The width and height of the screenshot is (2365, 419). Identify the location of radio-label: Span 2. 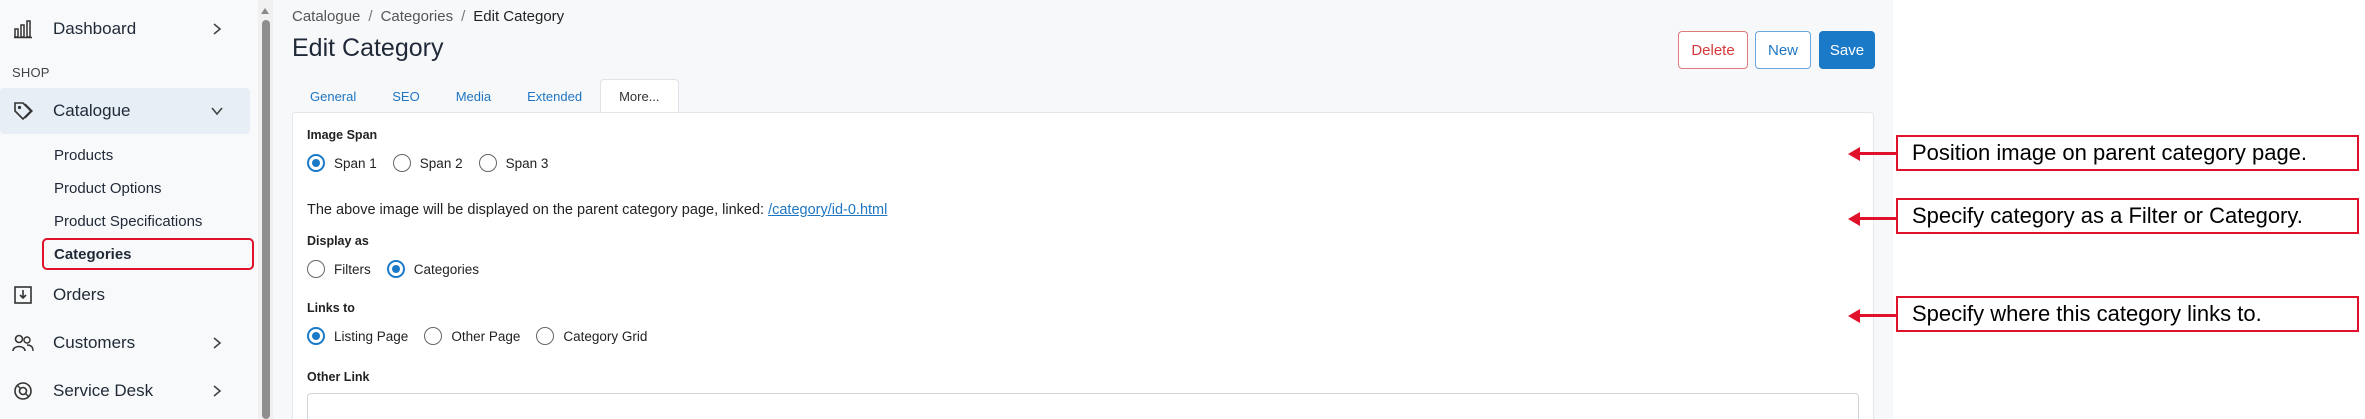
(441, 163).